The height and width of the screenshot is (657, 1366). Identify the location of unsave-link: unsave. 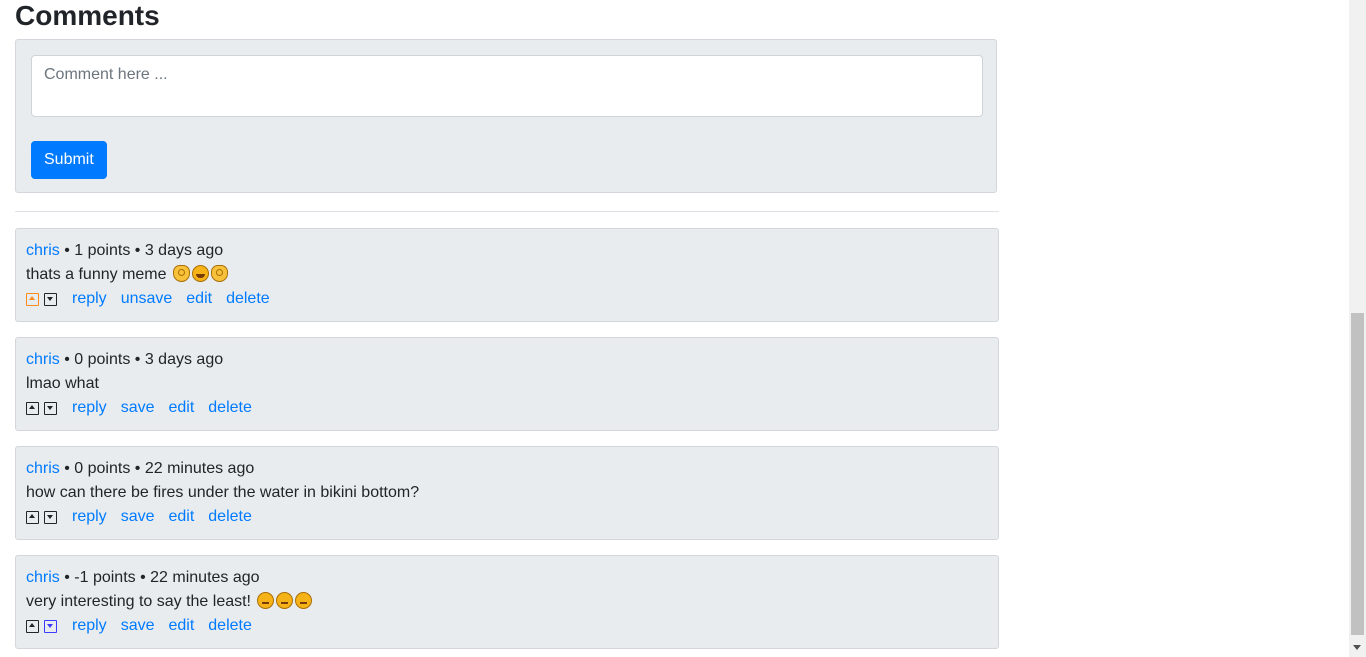
(147, 299).